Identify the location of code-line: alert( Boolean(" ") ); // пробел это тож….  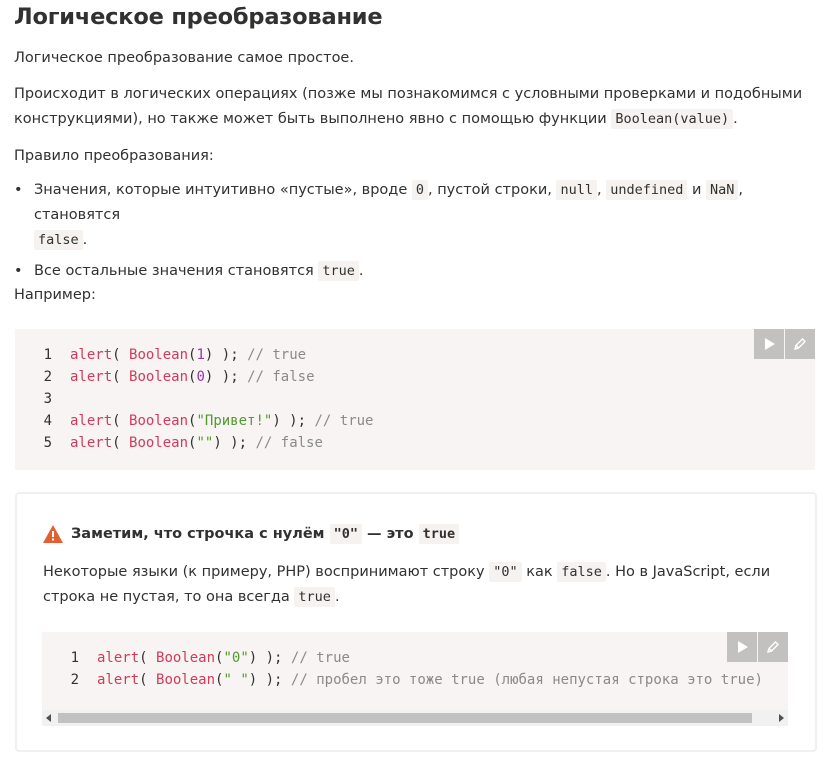
(430, 680).